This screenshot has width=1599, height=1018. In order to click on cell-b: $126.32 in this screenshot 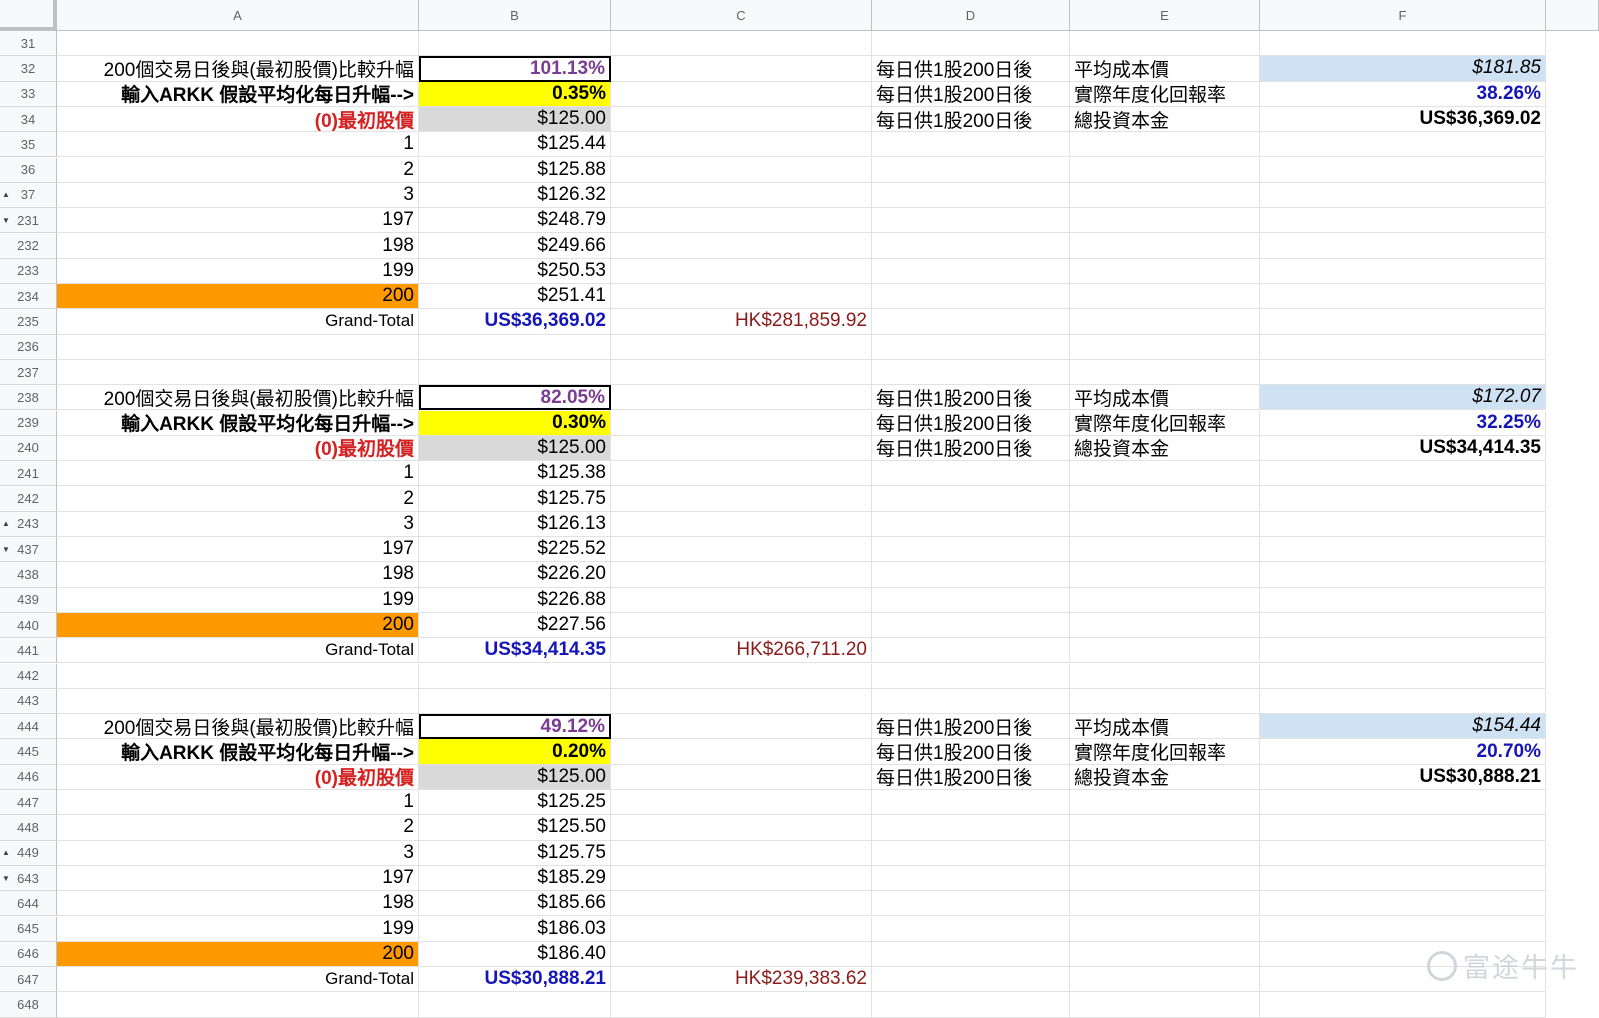, I will do `click(515, 195)`.